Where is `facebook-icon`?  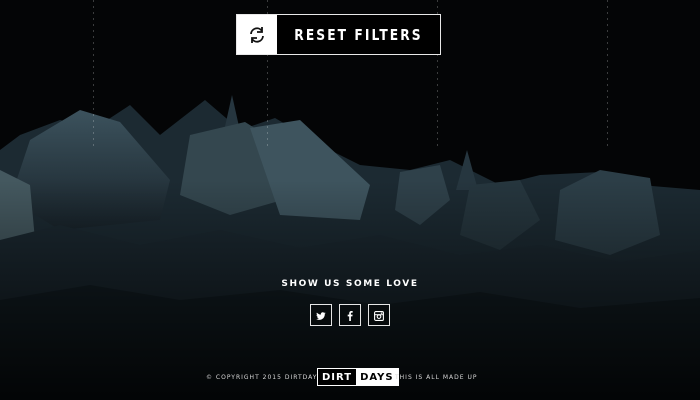 facebook-icon is located at coordinates (350, 315).